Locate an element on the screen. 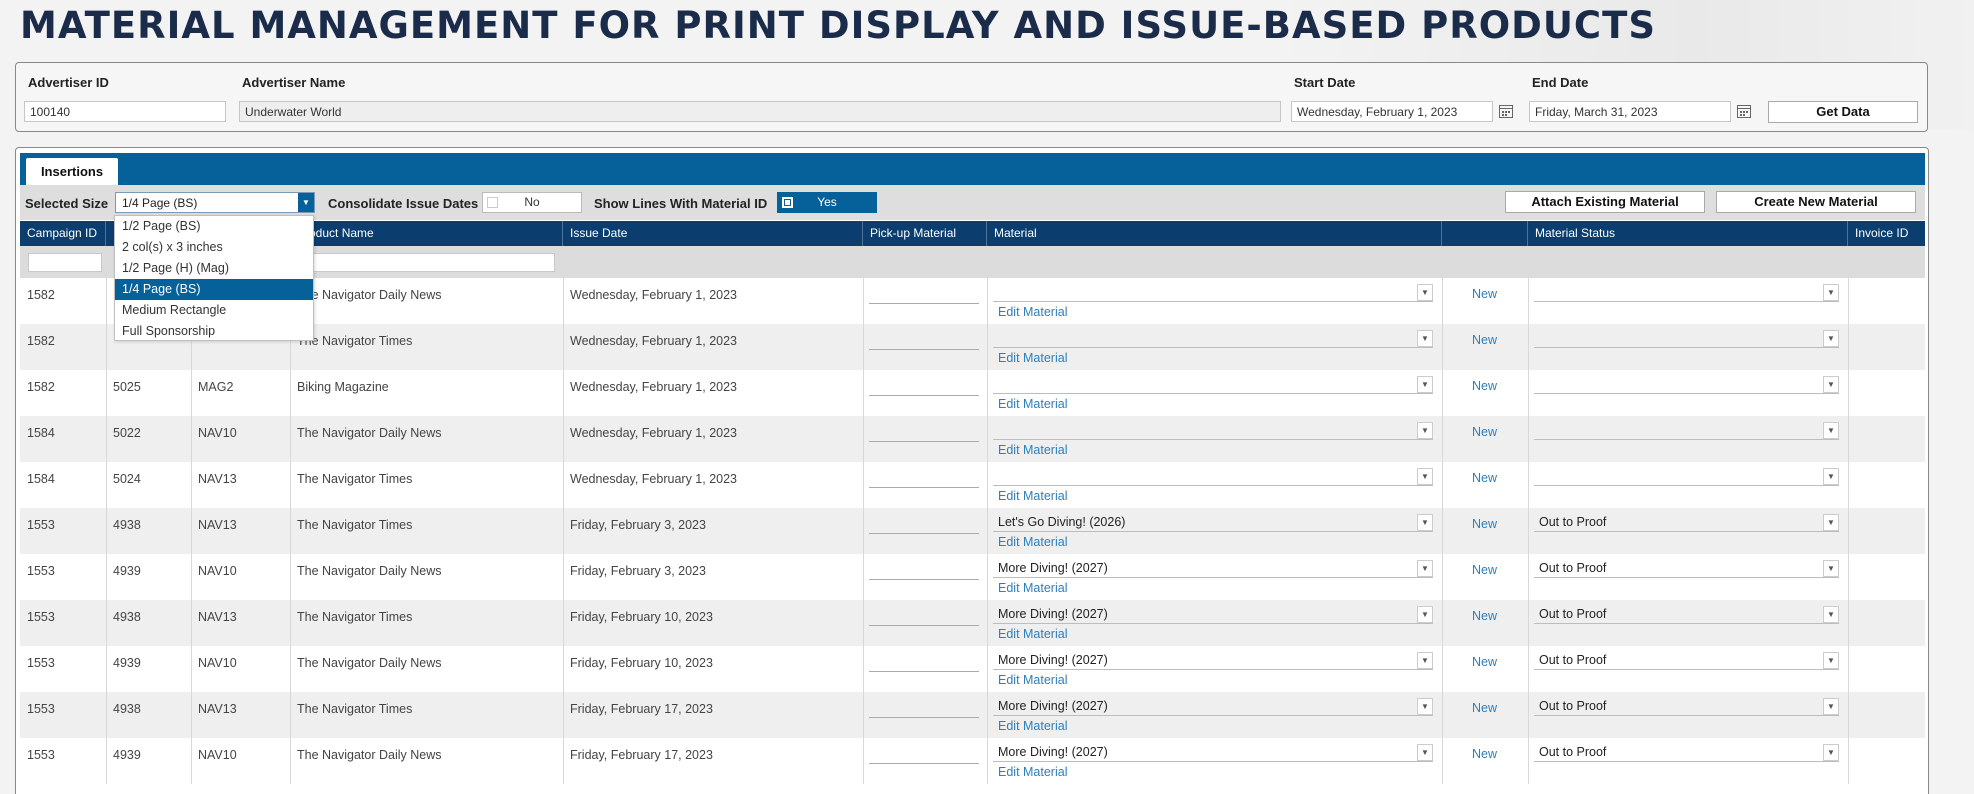 The height and width of the screenshot is (794, 1974). dropdown-option: Medium Rectangle is located at coordinates (214, 310).